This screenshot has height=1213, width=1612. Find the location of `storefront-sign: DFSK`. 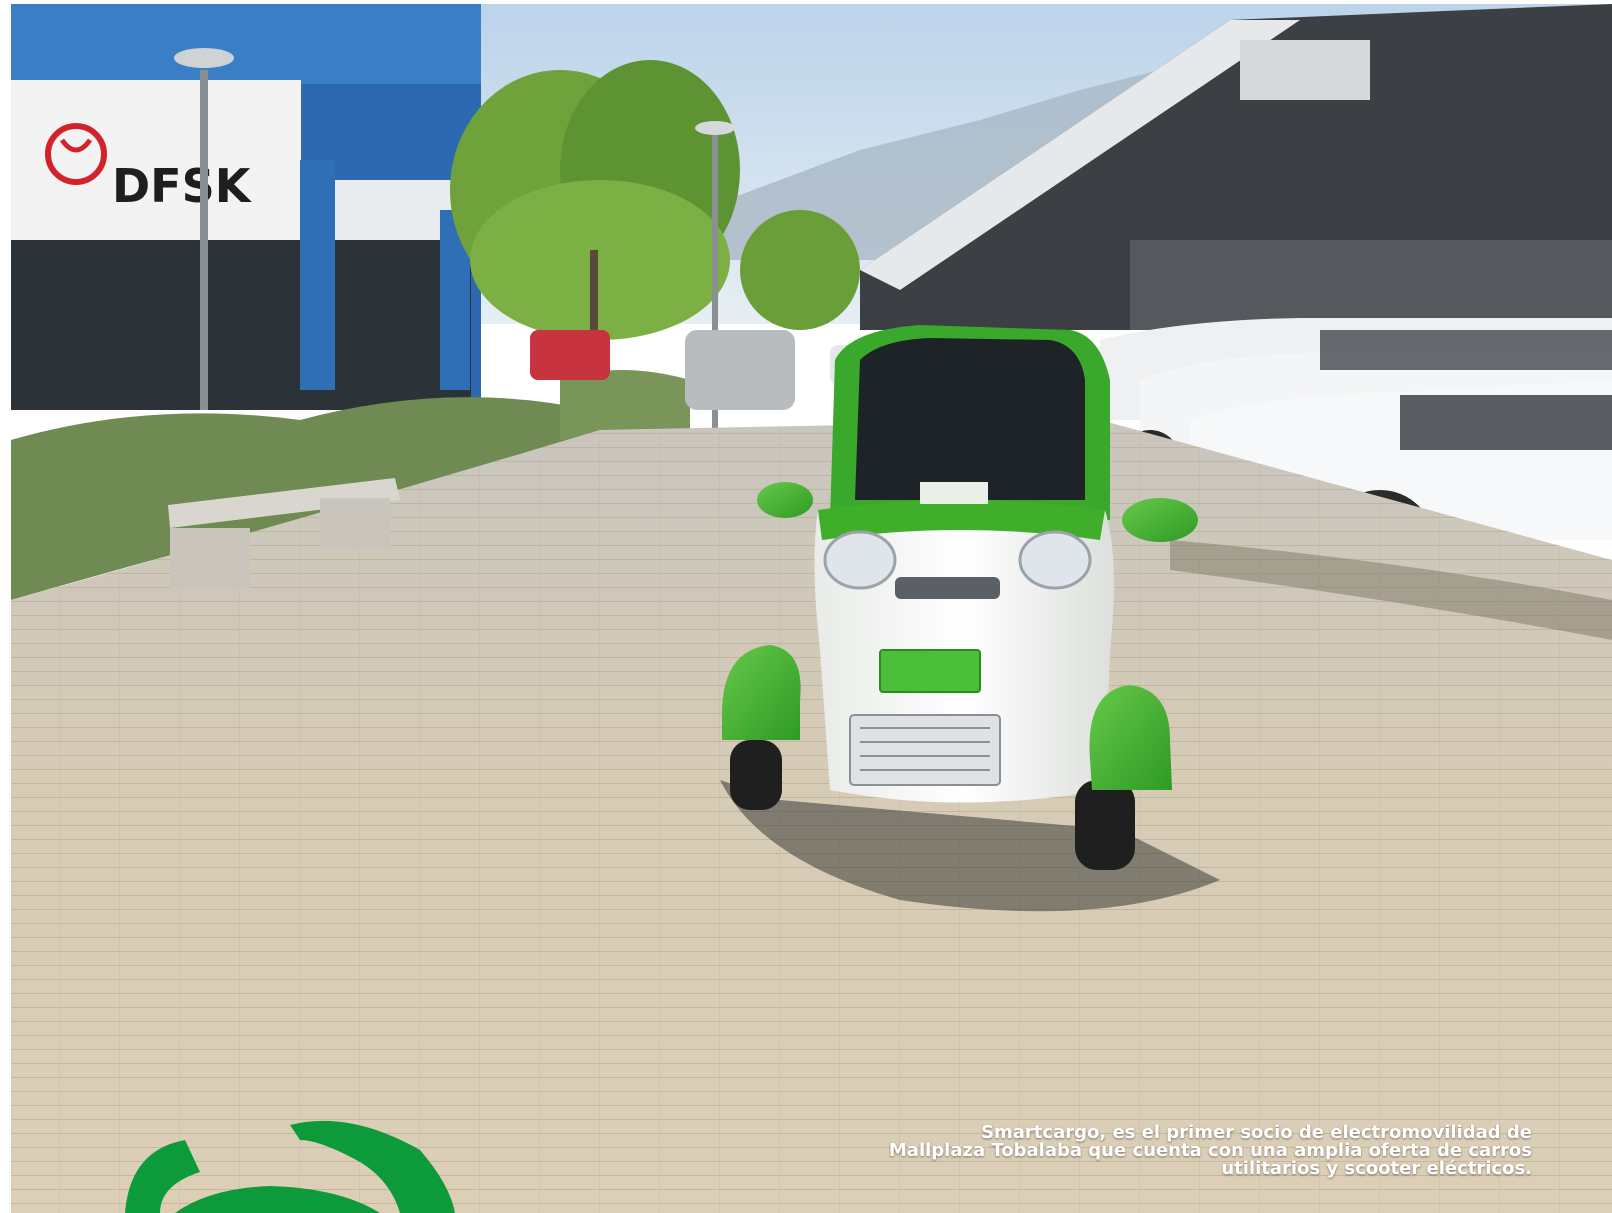

storefront-sign: DFSK is located at coordinates (182, 186).